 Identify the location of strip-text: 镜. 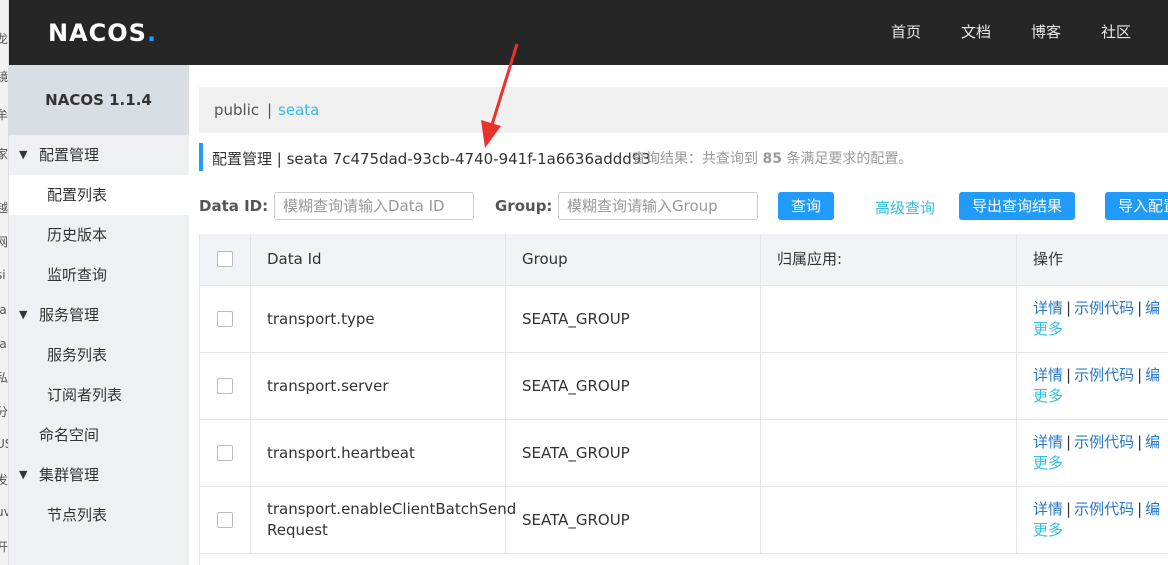
(4, 76).